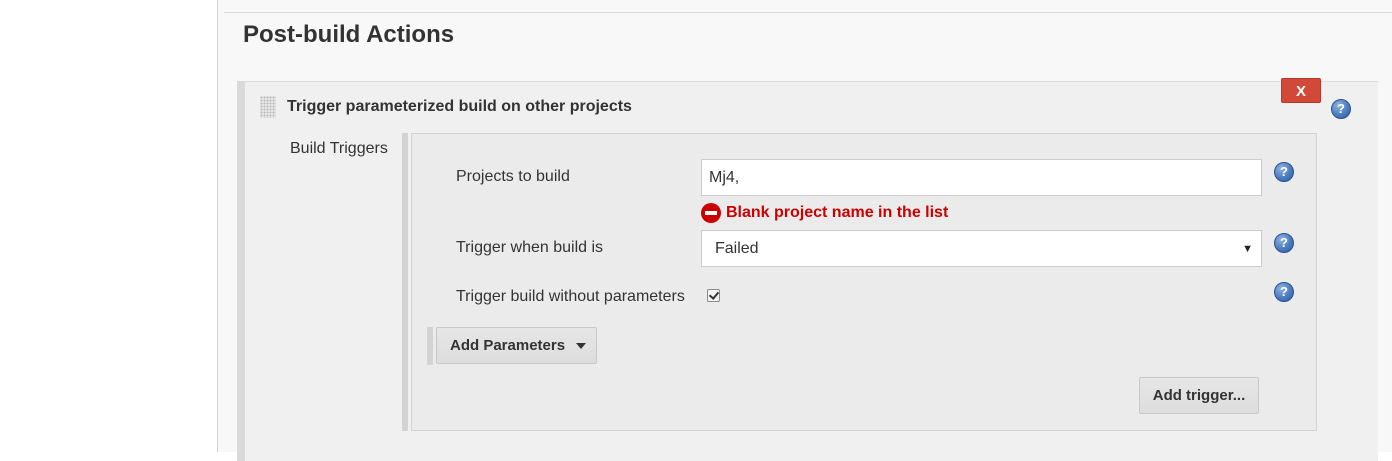  Describe the element at coordinates (1284, 172) in the screenshot. I see `projects-help-icon: ?` at that location.